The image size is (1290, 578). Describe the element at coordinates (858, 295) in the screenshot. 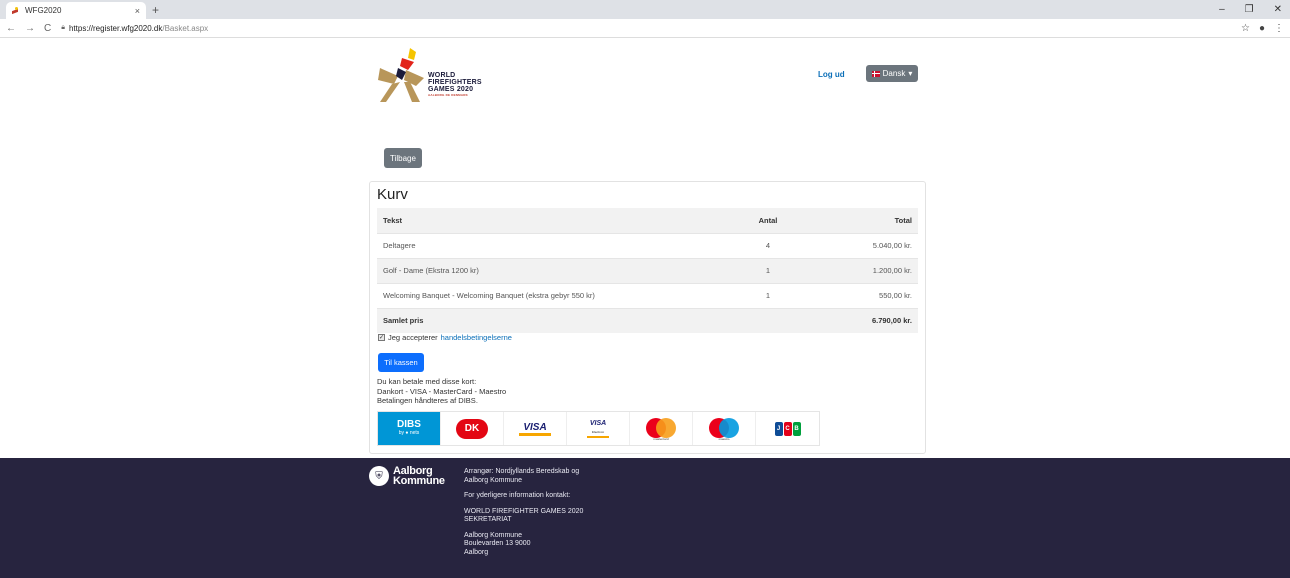

I see `row-total: 550,00 kr.` at that location.